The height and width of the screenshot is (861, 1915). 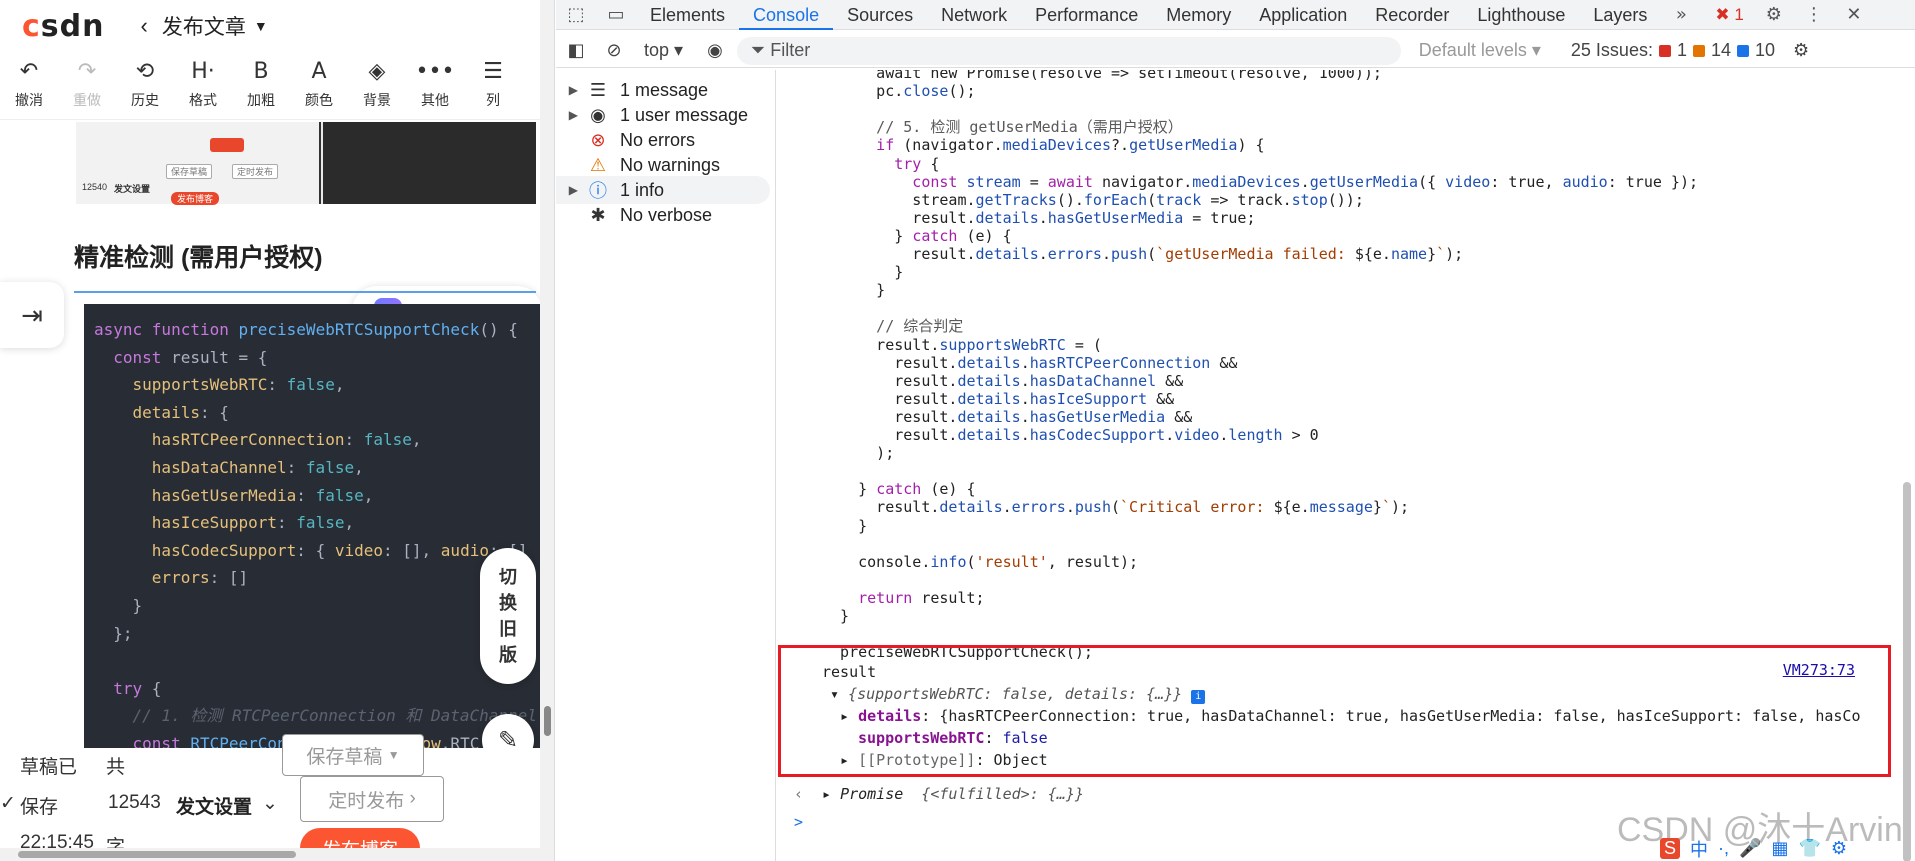 I want to click on inspect-element-icon: ⬚, so click(x=576, y=14).